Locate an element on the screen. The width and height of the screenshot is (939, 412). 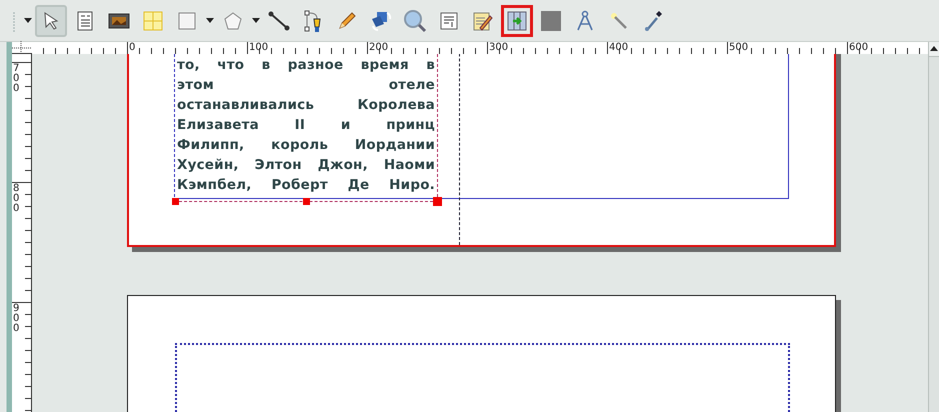
ruler-label: 500 is located at coordinates (738, 47).